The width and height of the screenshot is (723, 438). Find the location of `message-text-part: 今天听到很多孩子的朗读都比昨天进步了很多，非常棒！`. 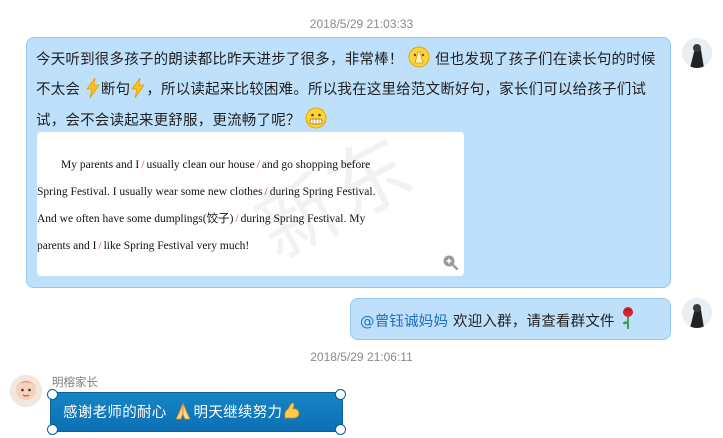

message-text-part: 今天听到很多孩子的朗读都比昨天进步了很多，非常棒！ is located at coordinates (220, 60).